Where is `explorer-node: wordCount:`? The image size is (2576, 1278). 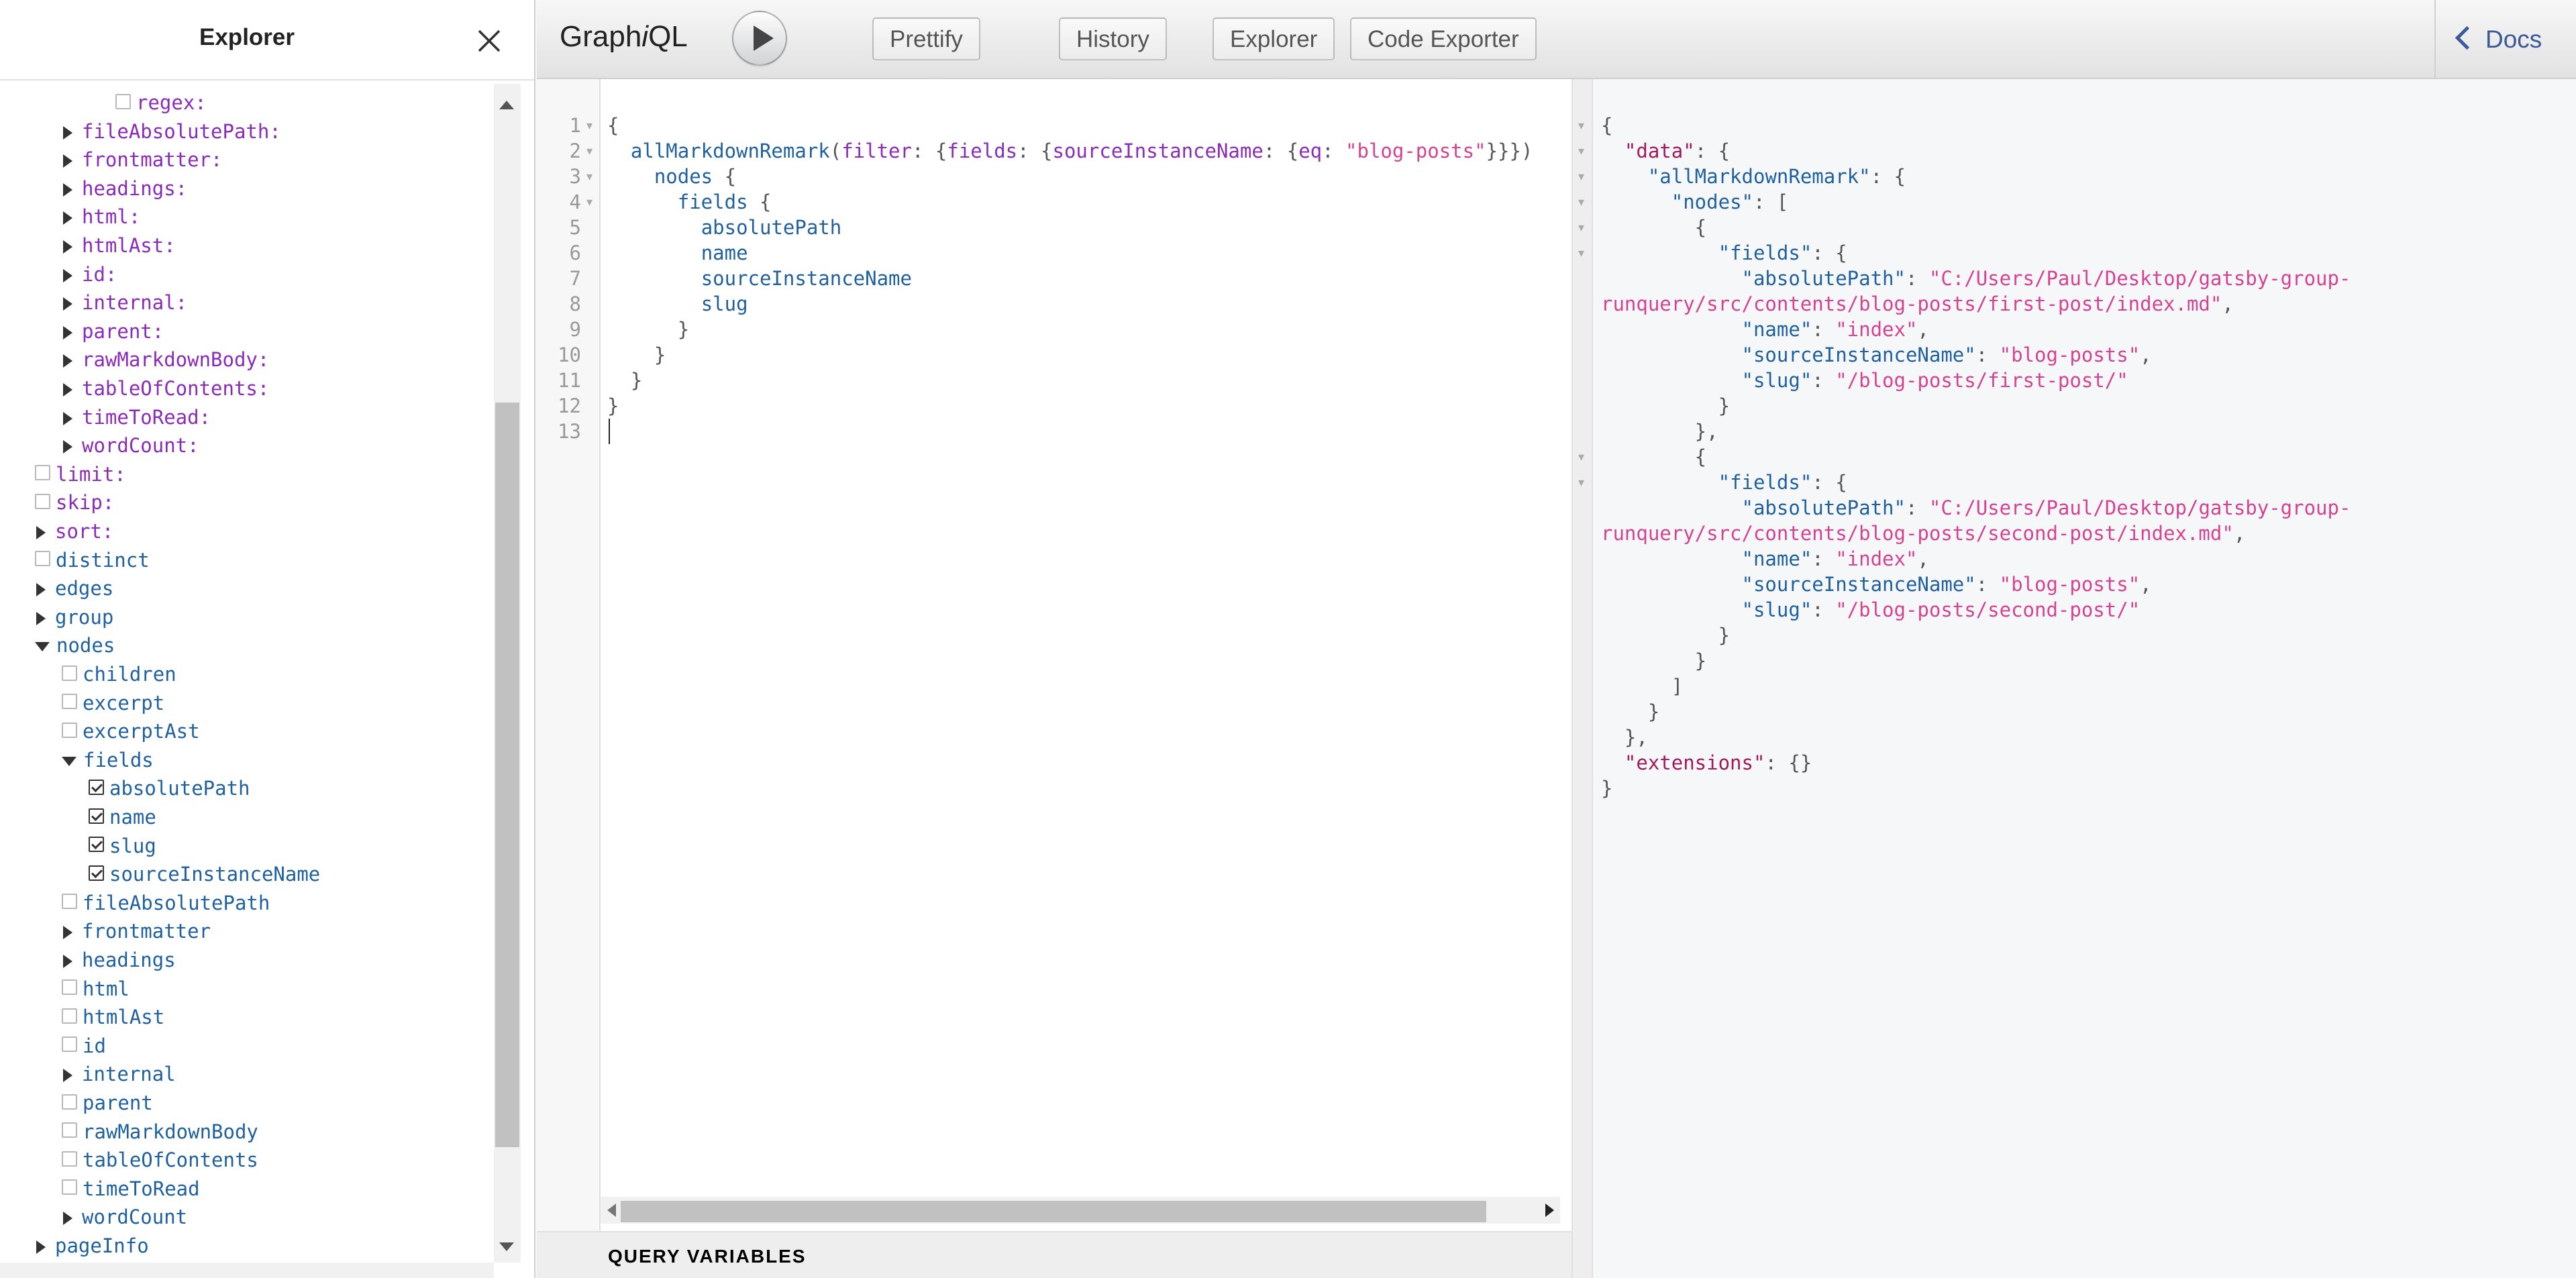
explorer-node: wordCount: is located at coordinates (130, 445).